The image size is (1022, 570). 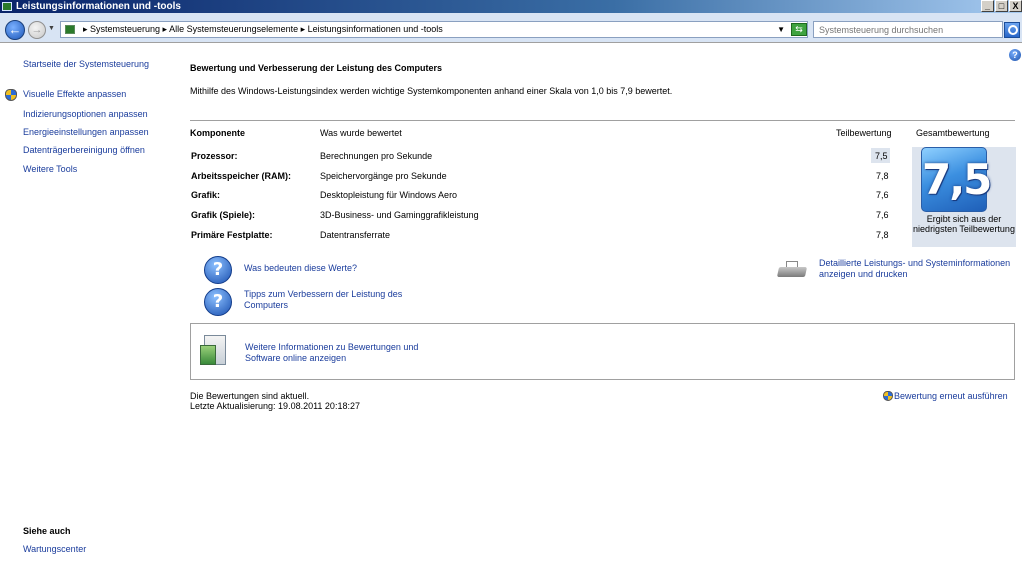 I want to click on minimize-button: _, so click(x=987, y=6).